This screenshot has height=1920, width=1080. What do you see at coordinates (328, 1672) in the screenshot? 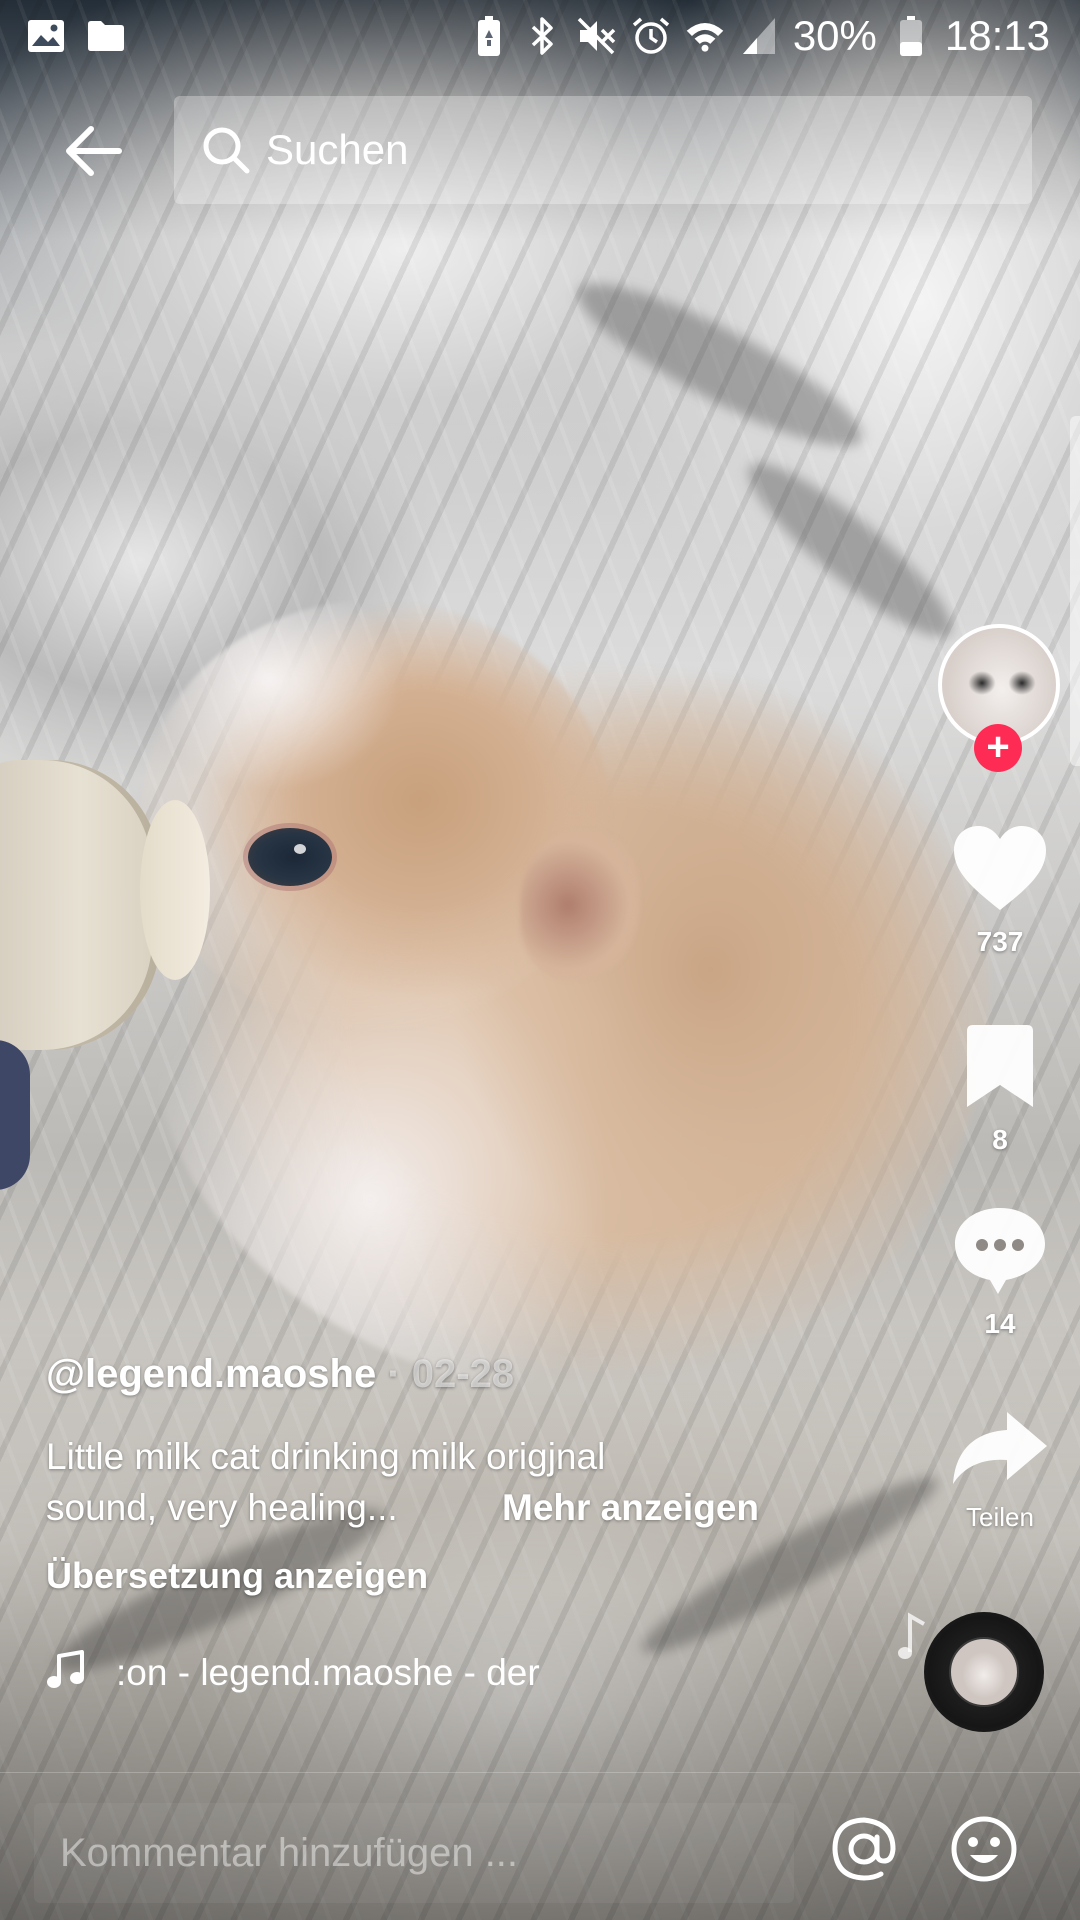
I see `sound-title: :on - legend.maoshe - der` at bounding box center [328, 1672].